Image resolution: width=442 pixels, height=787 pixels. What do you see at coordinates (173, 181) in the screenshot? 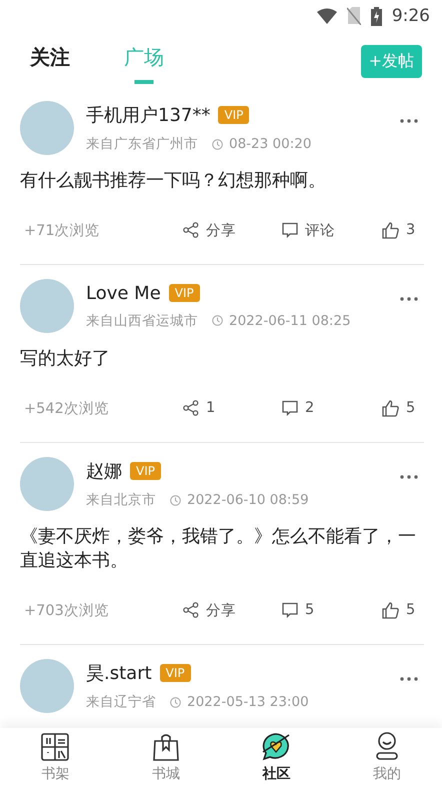
I see `post-text: 有什么靓书推荐一下吗？幻想那种啊。` at bounding box center [173, 181].